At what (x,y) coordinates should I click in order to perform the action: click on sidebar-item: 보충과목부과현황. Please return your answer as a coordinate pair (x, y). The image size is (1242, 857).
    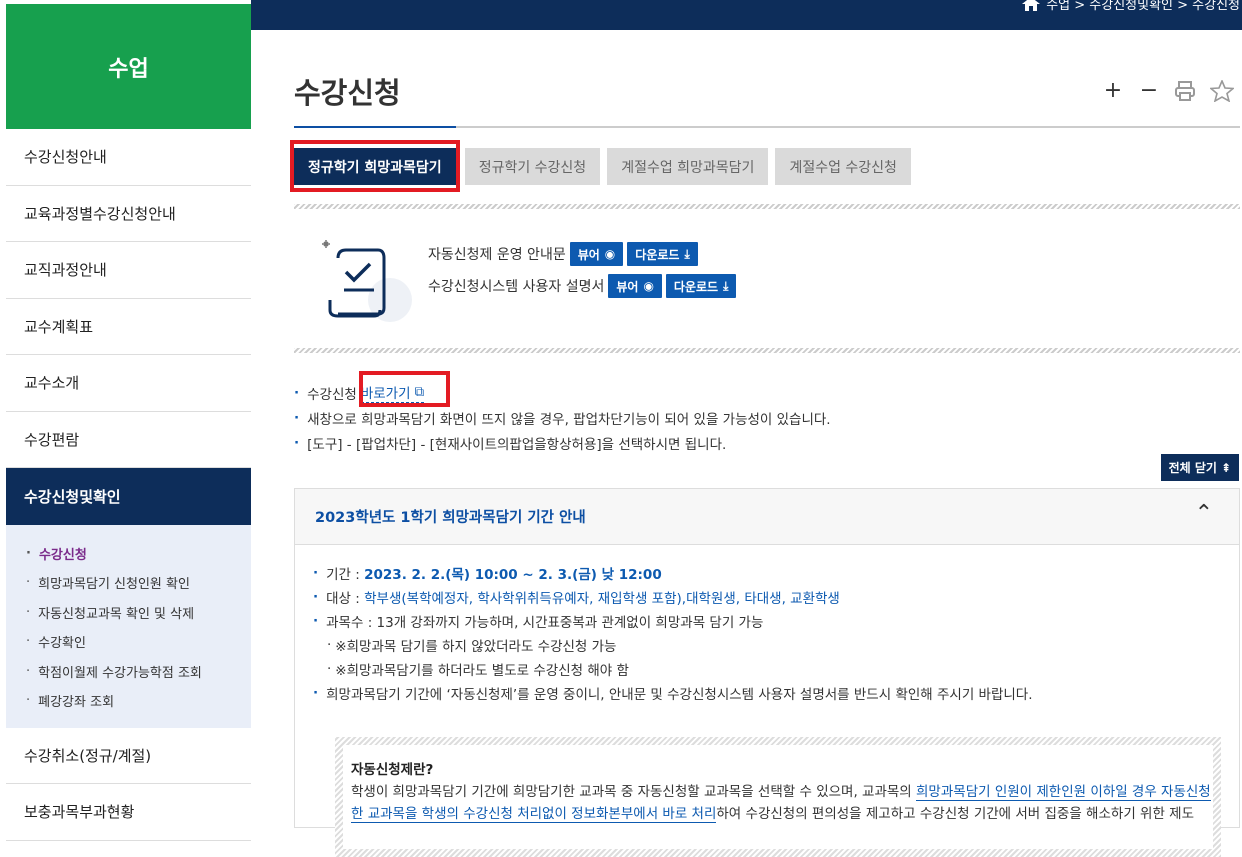
    Looking at the image, I should click on (128, 812).